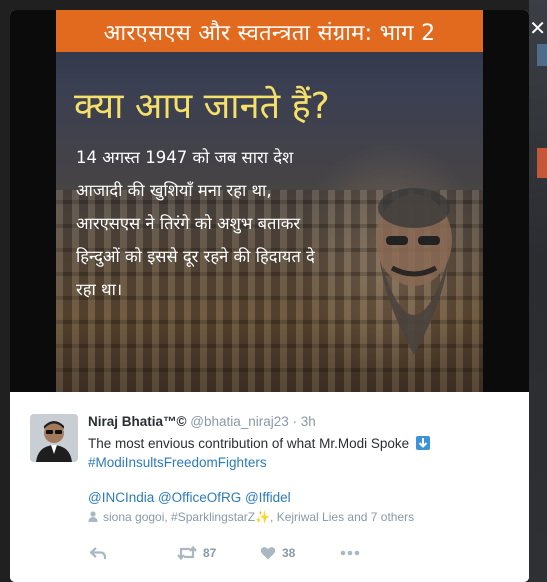  I want to click on reply-icon, so click(98, 553).